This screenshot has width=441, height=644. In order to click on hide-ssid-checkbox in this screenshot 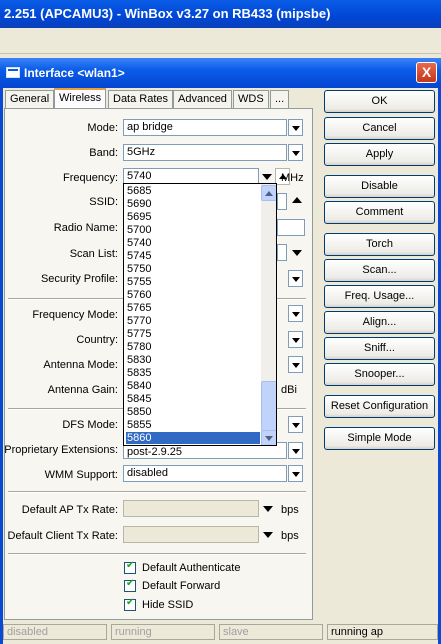, I will do `click(130, 604)`.